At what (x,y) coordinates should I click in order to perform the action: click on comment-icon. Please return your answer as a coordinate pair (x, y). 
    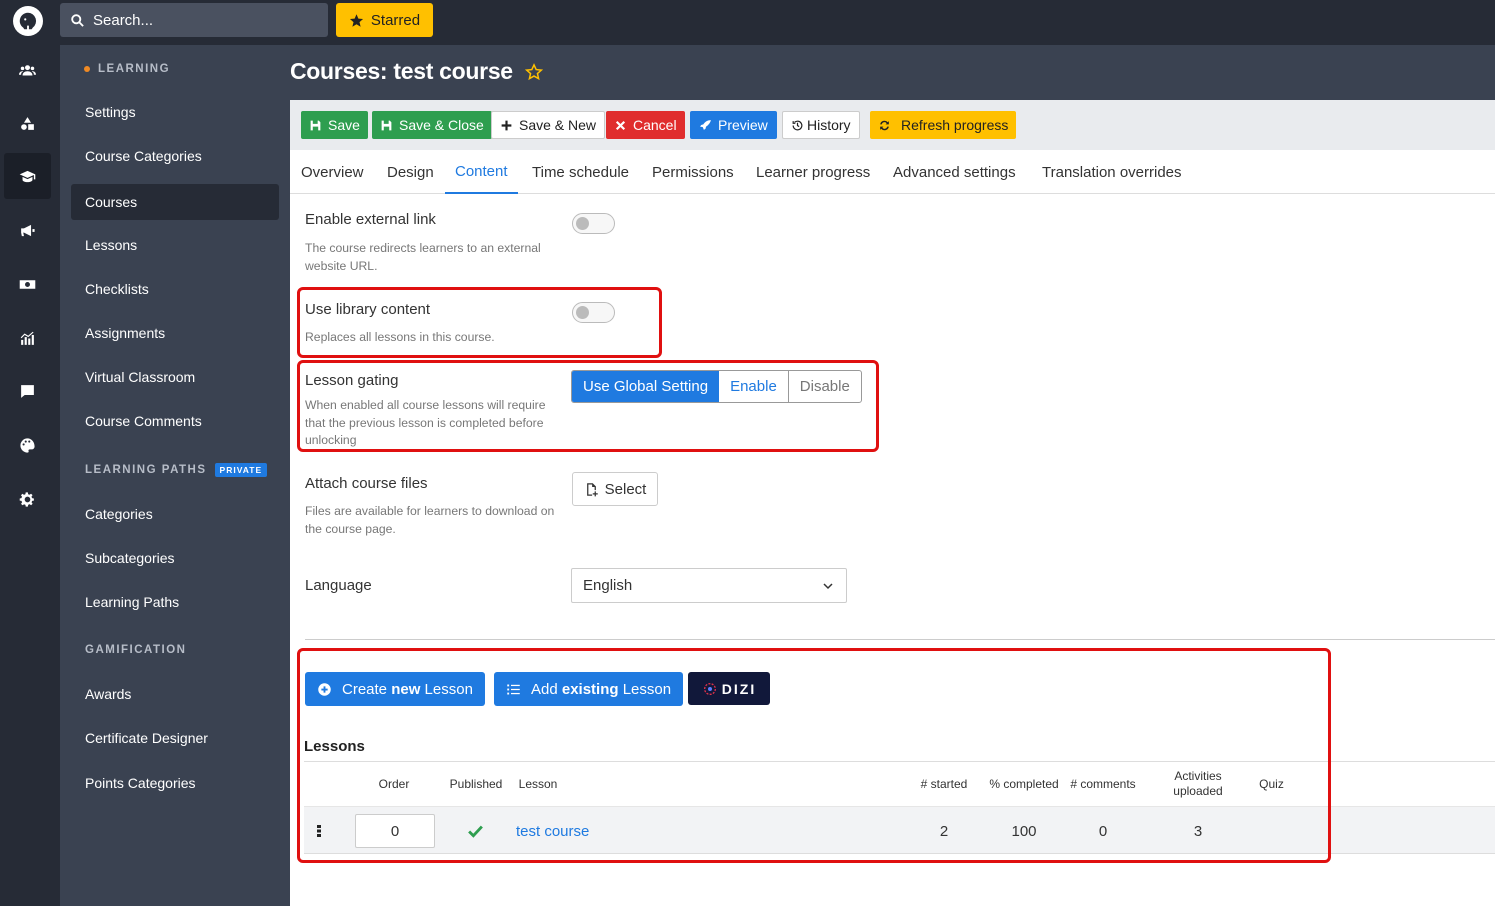
    Looking at the image, I should click on (27, 391).